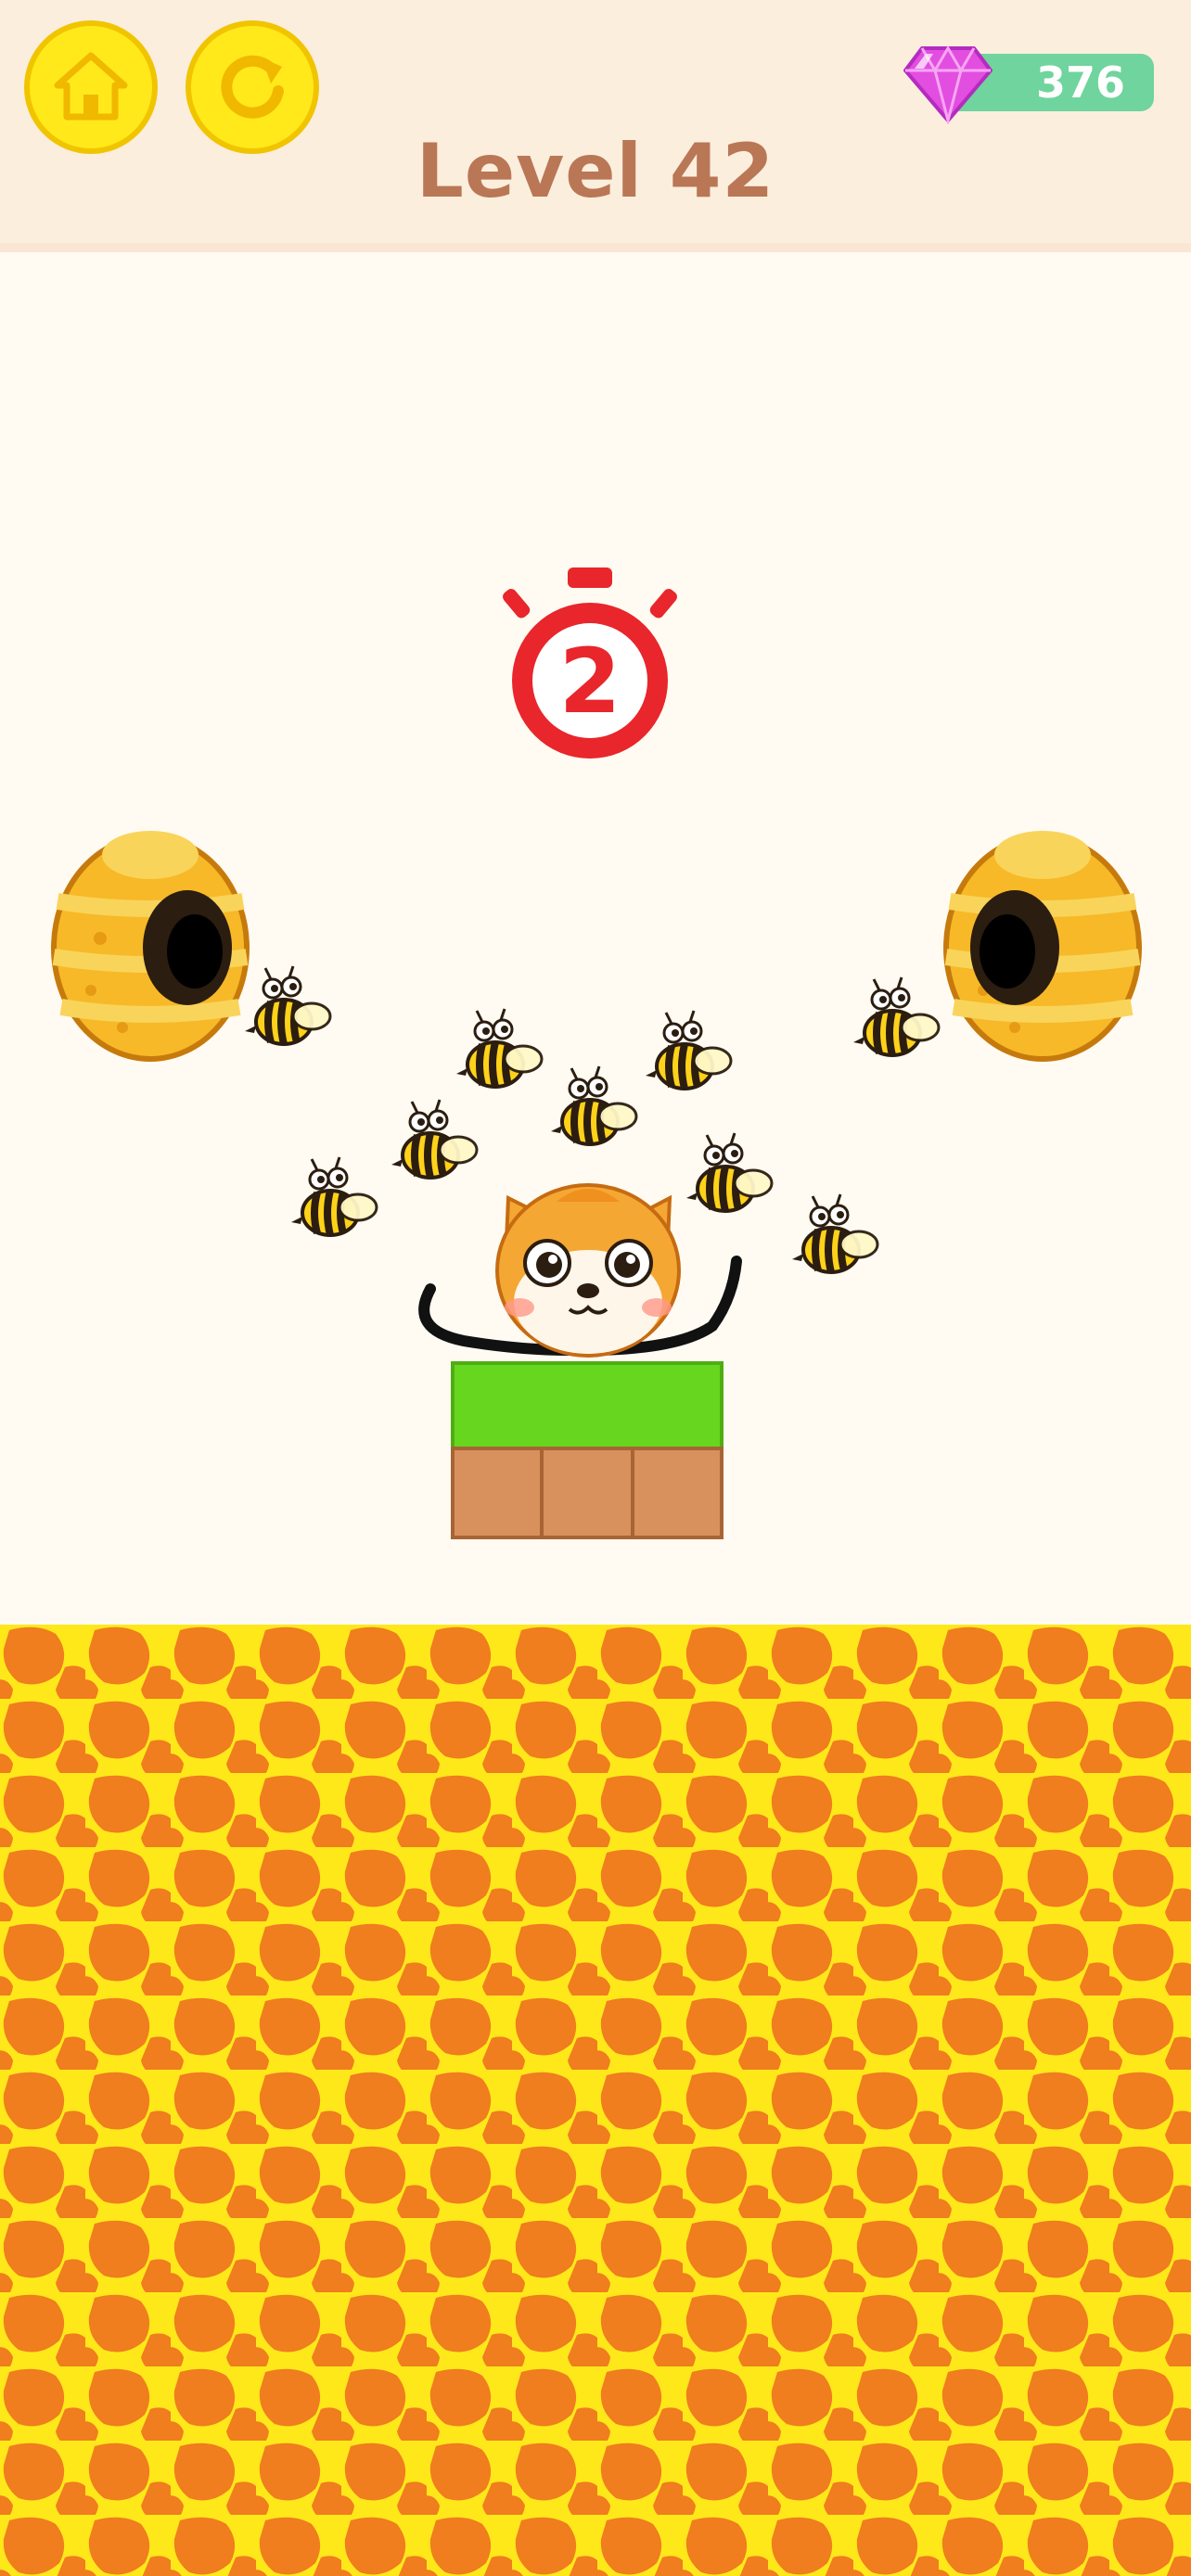  I want to click on timer-icon: 2, so click(590, 663).